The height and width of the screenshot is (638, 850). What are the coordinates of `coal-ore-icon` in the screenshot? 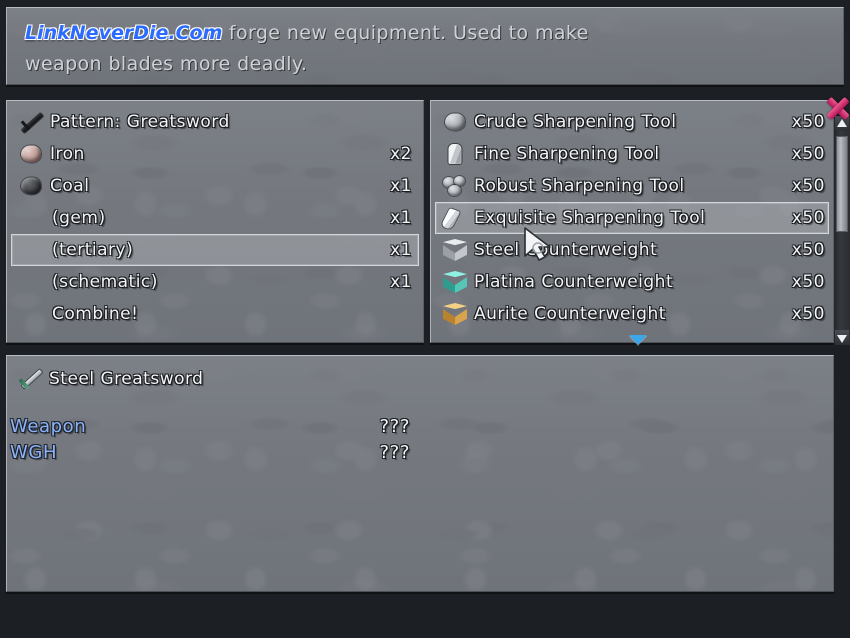 It's located at (31, 186).